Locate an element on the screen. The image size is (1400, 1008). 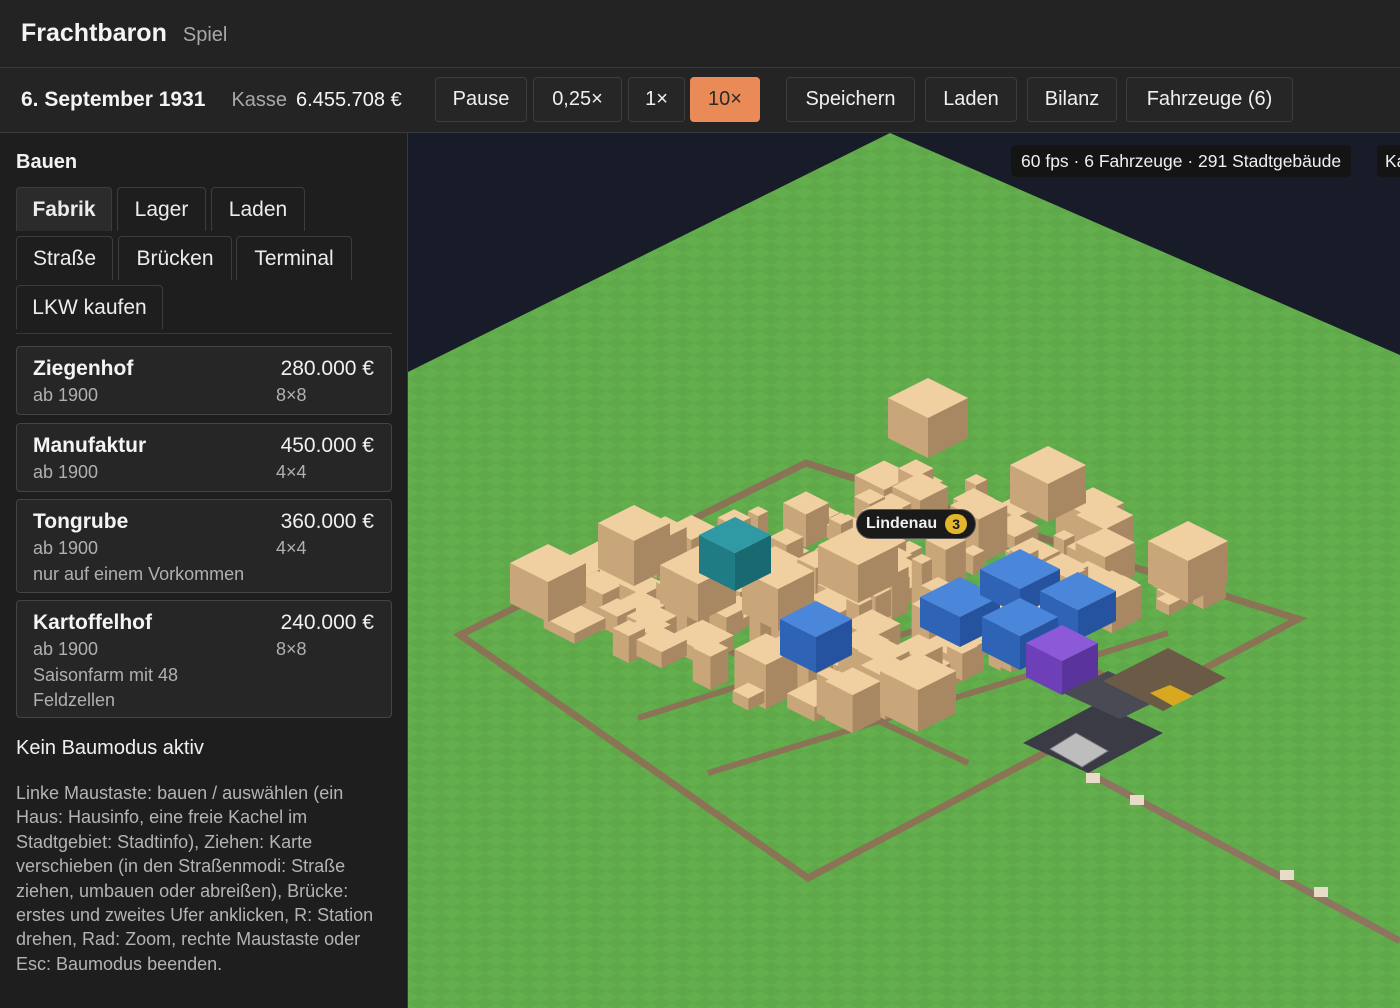
load-button: Laden is located at coordinates (971, 99).